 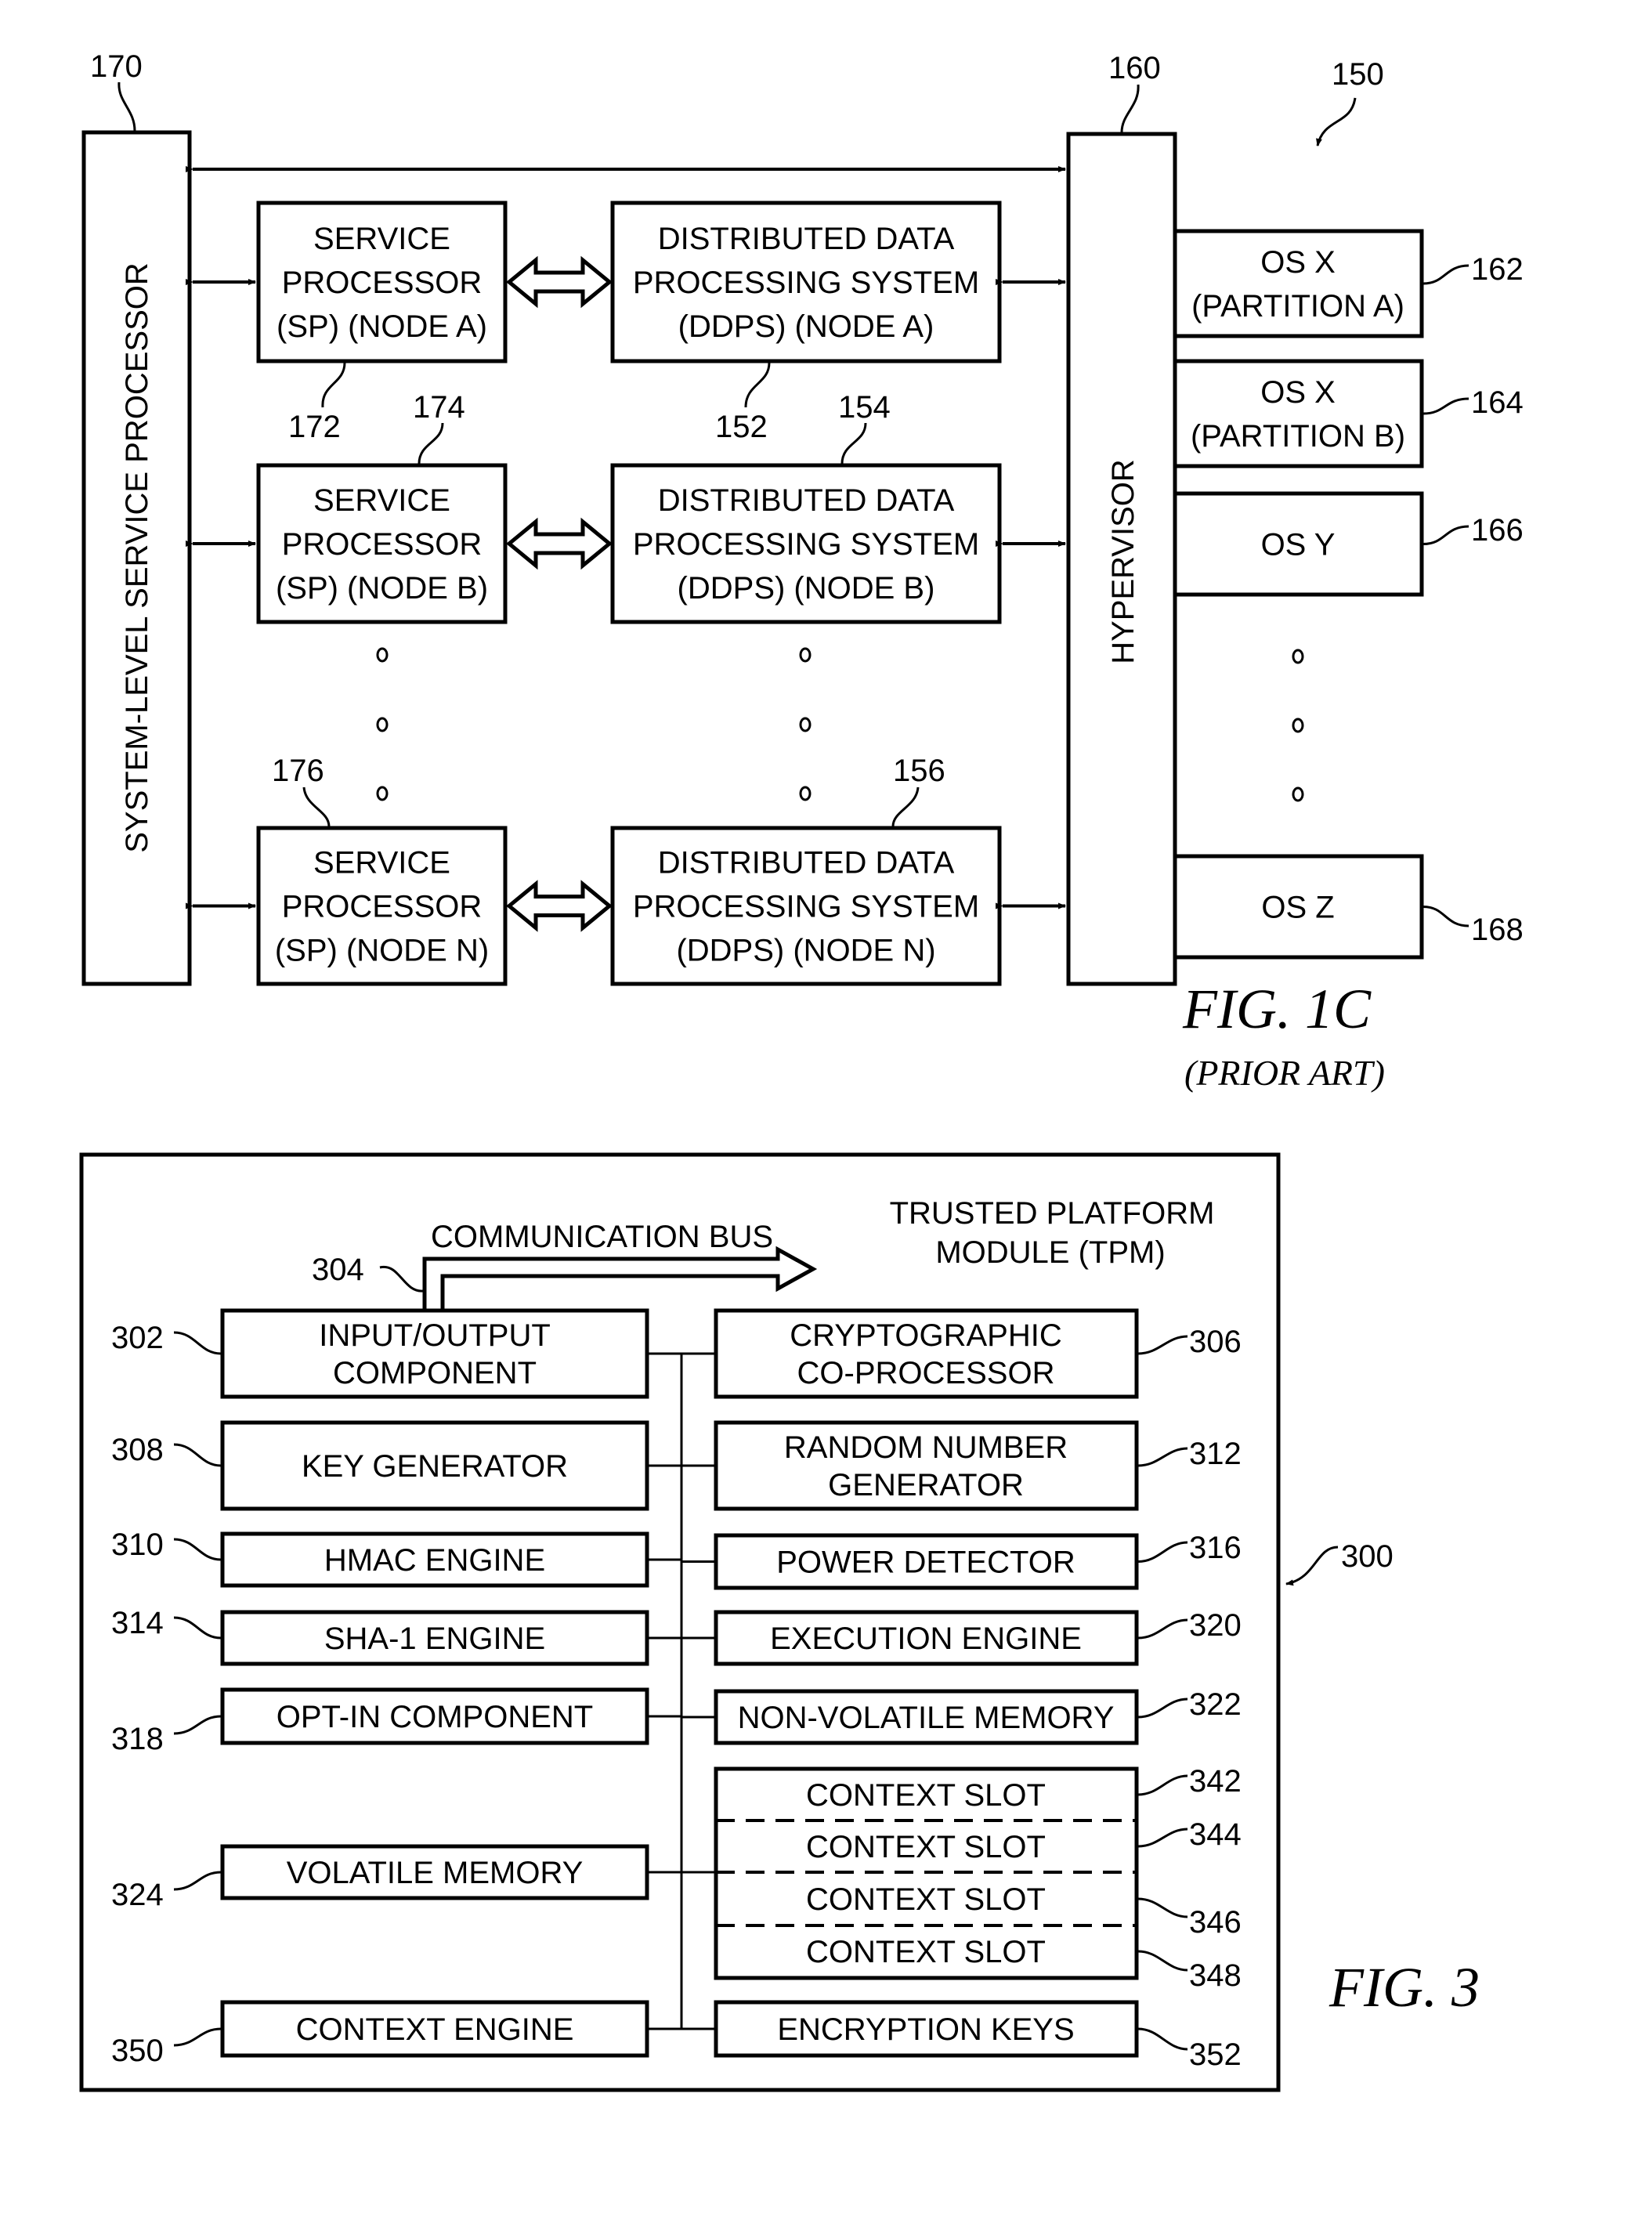 What do you see at coordinates (919, 771) in the screenshot?
I see `ref-156: 156` at bounding box center [919, 771].